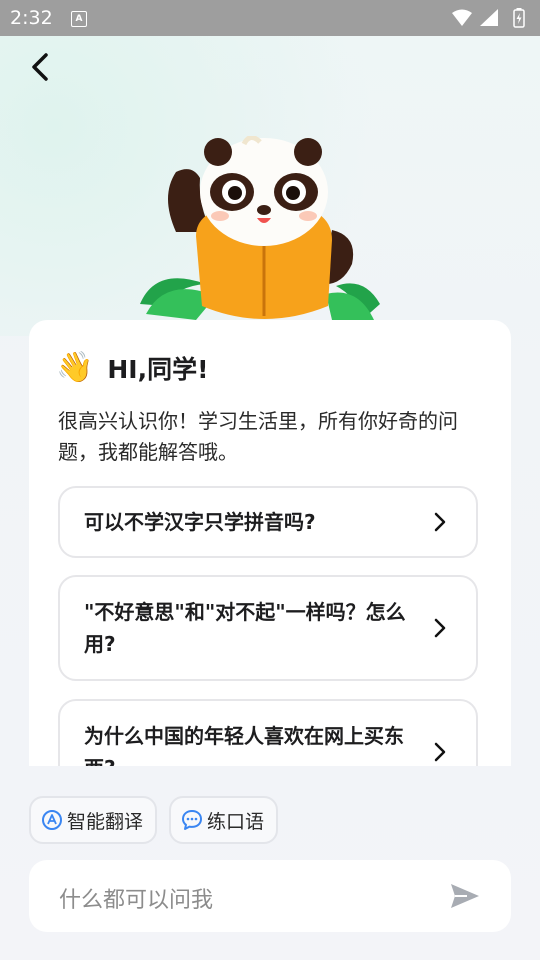  Describe the element at coordinates (105, 821) in the screenshot. I see `translate-chip-label: 智能翻译` at that location.